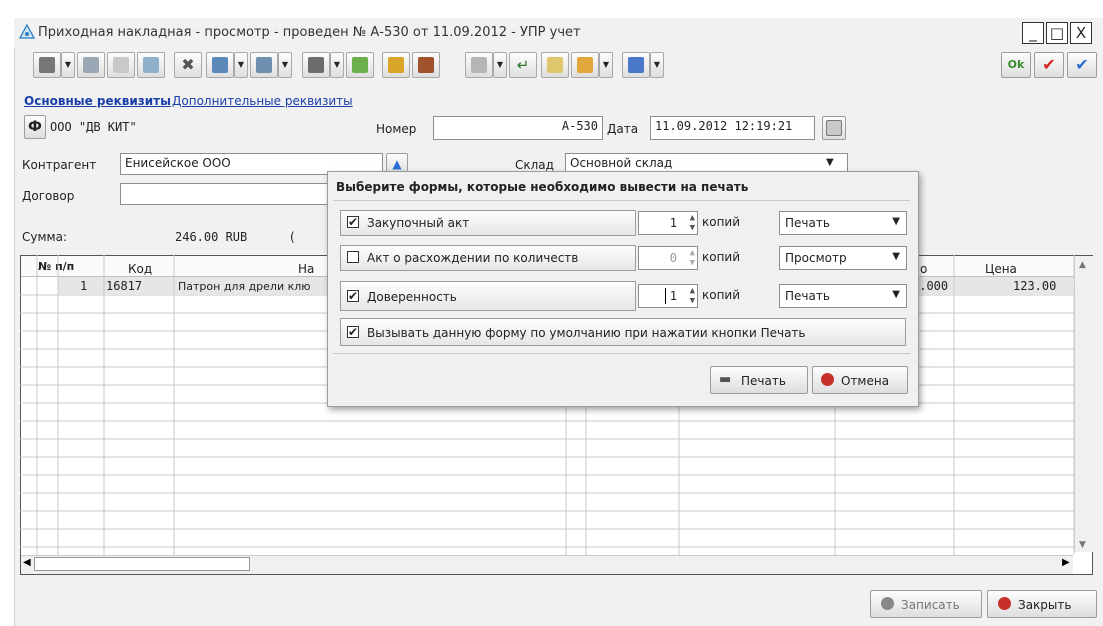 The width and height of the screenshot is (1103, 626). I want to click on copies-label: копий, so click(721, 295).